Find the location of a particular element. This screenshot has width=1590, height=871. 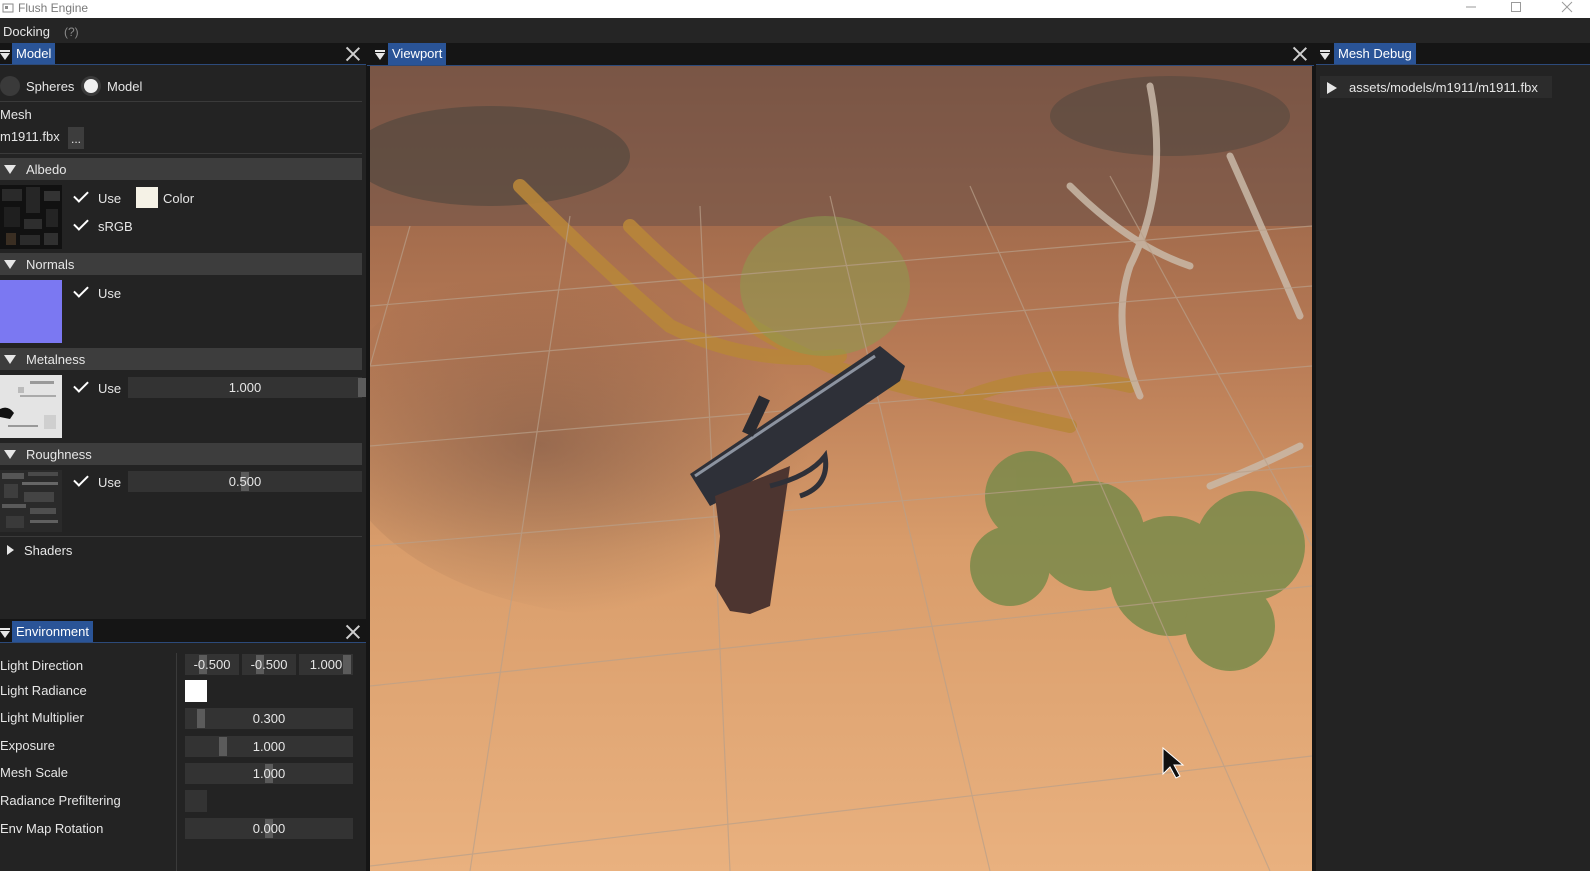

light-direction-x-value: -0.500 is located at coordinates (212, 664).